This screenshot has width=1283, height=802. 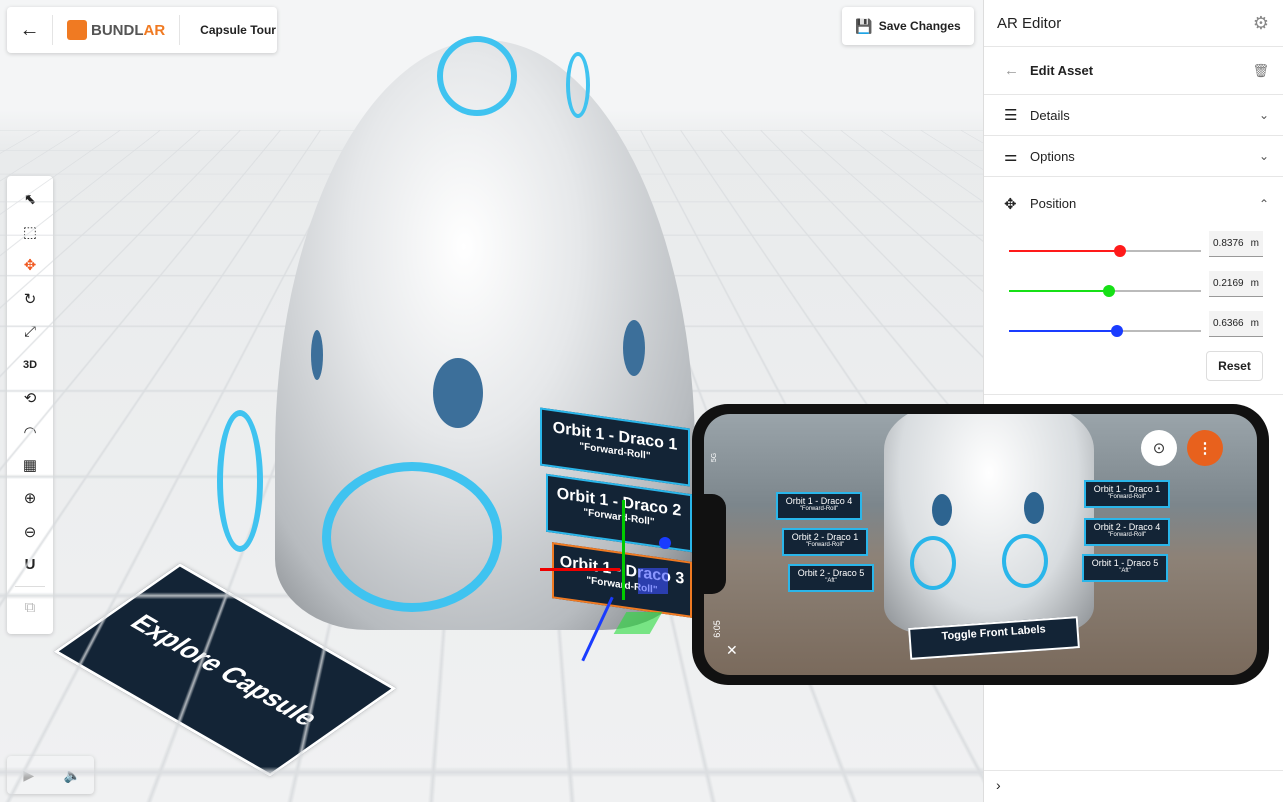 I want to click on gift-box-icon, so click(x=77, y=30).